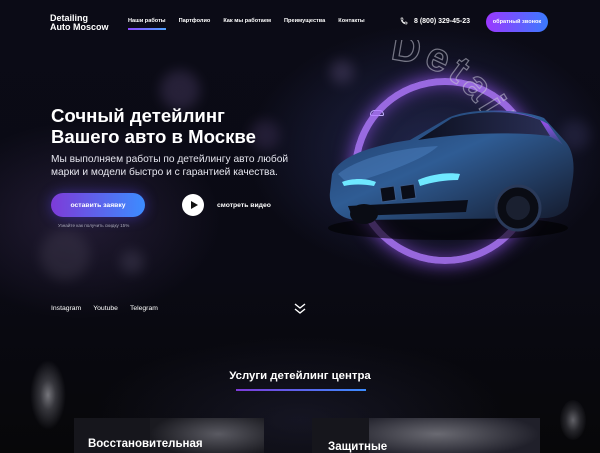 The image size is (600, 453). I want to click on watch-video-link: смотреть видео, so click(244, 205).